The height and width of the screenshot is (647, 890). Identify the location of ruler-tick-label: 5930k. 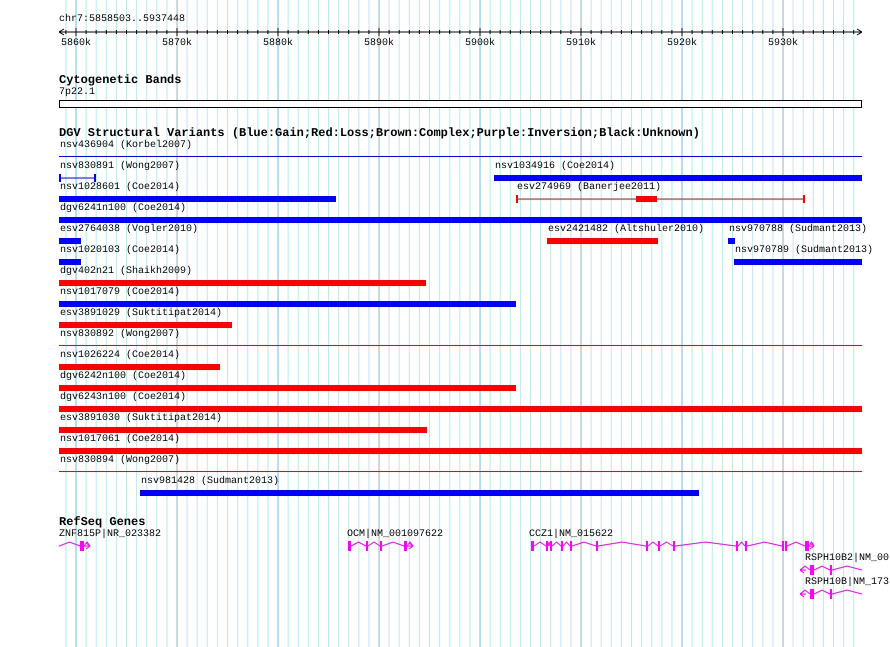
(783, 44).